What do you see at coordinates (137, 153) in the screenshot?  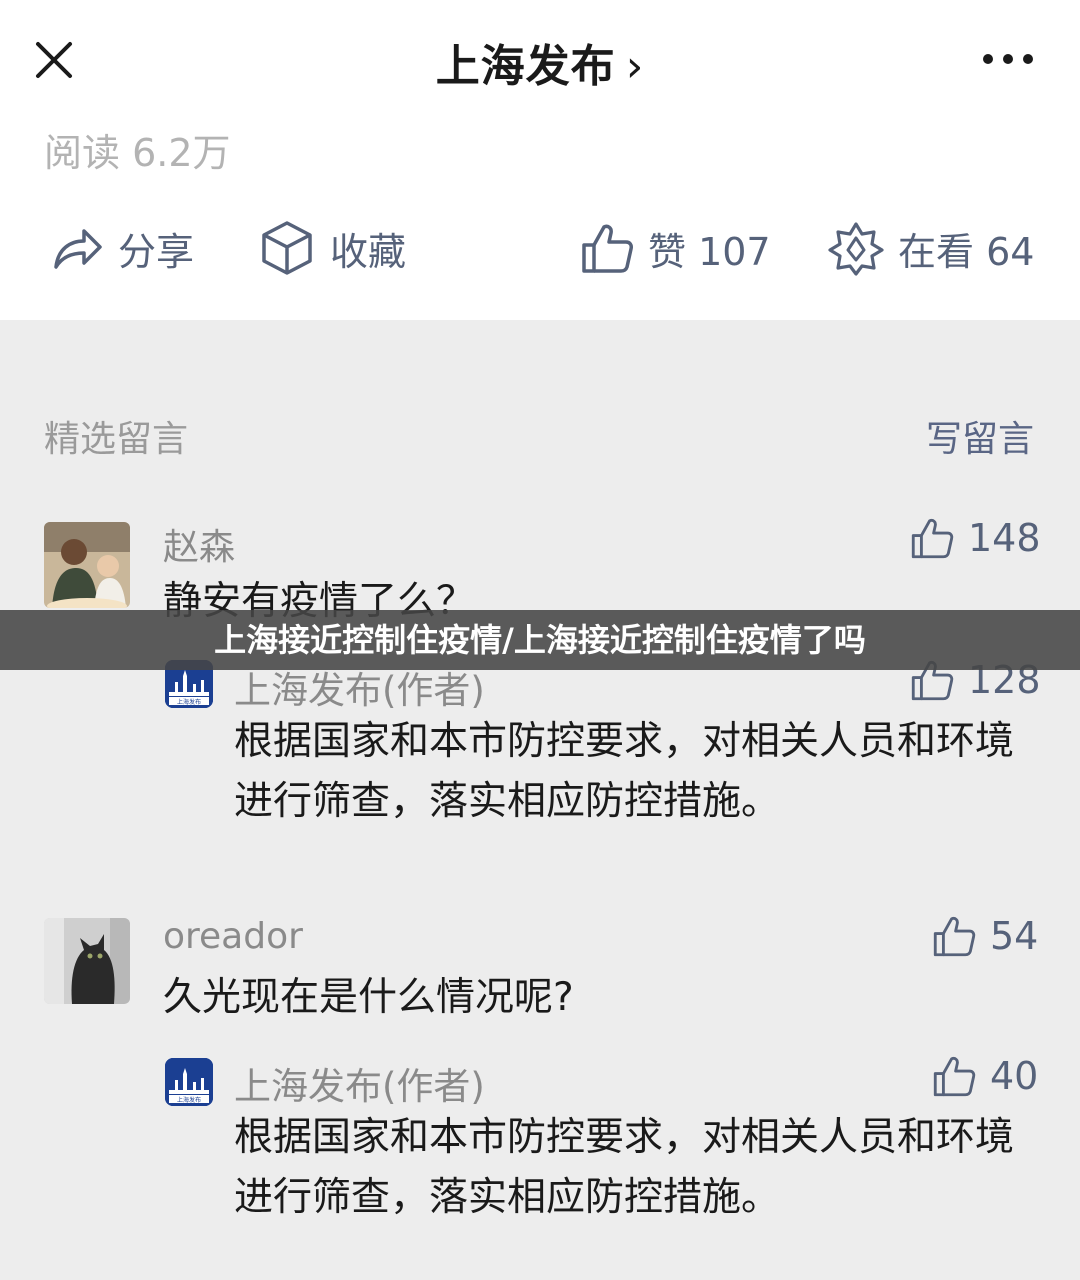 I see `read-count: 阅读 6.2万` at bounding box center [137, 153].